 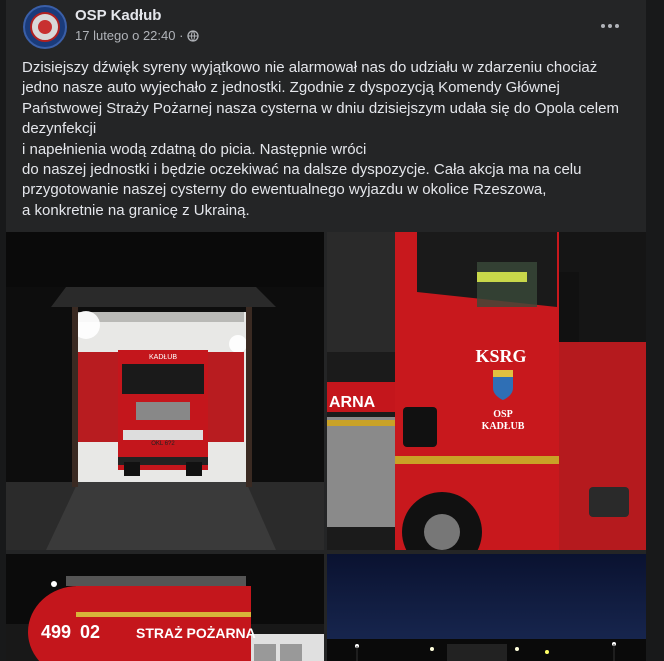 I want to click on door-title-text: KSRG, so click(x=500, y=356).